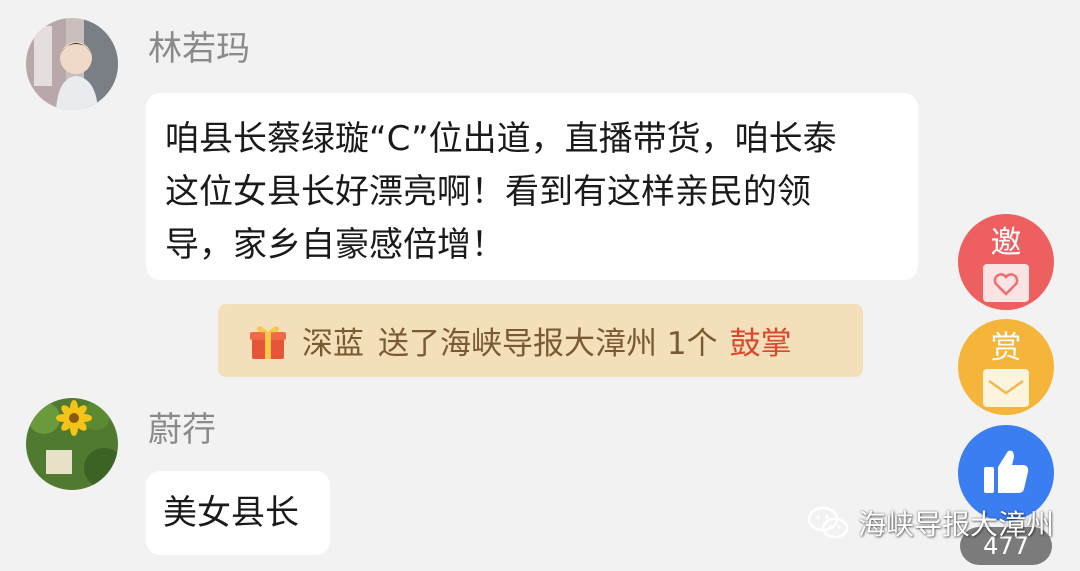  Describe the element at coordinates (268, 342) in the screenshot. I see `gift-box-icon` at that location.